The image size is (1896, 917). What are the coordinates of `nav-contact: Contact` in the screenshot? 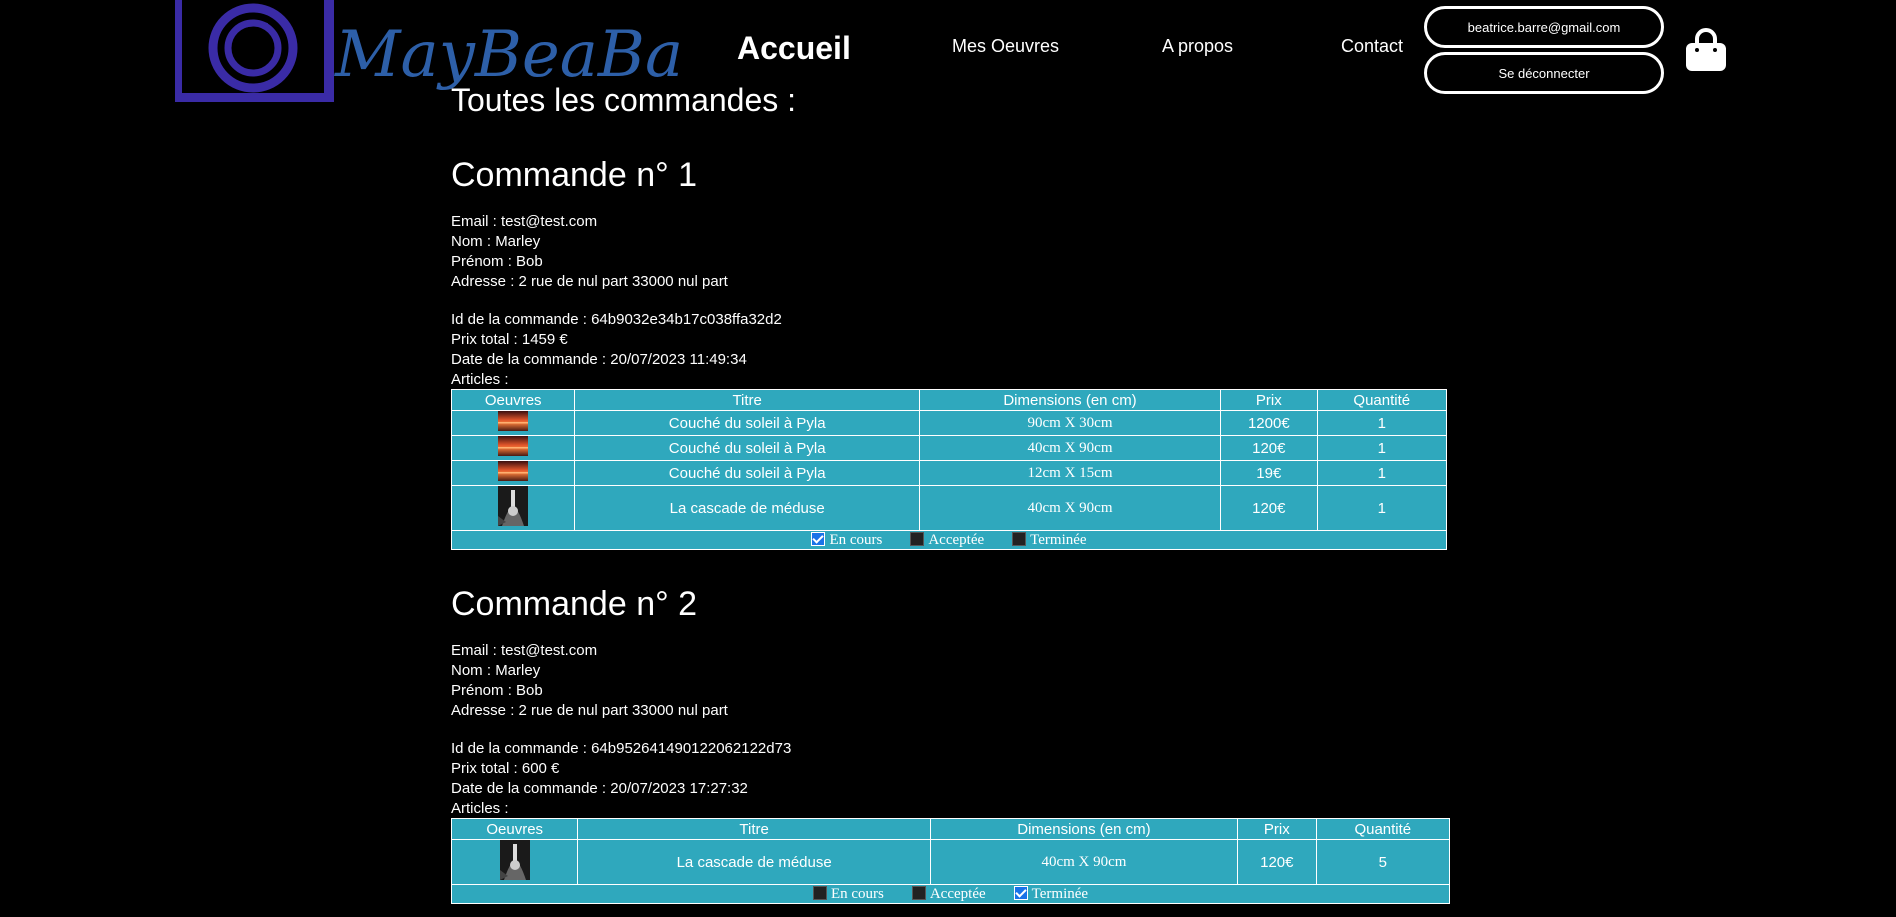 It's located at (1372, 46).